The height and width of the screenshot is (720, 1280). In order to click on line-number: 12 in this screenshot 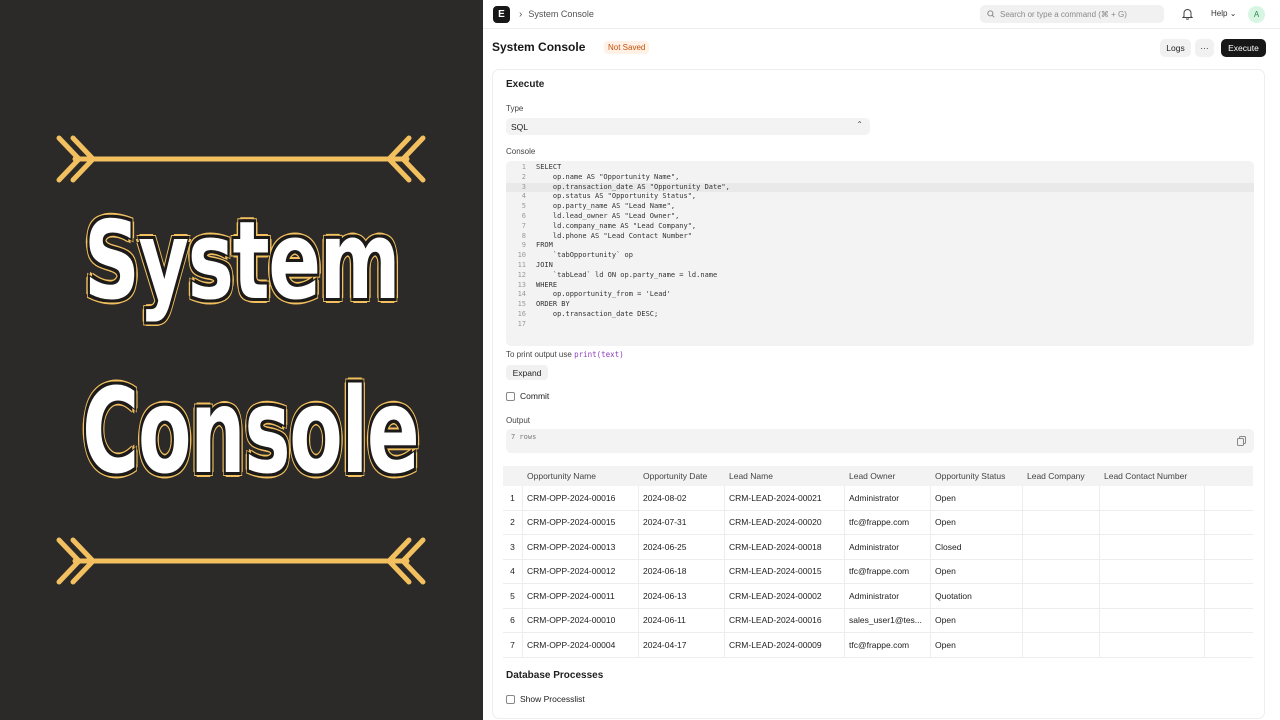, I will do `click(521, 274)`.